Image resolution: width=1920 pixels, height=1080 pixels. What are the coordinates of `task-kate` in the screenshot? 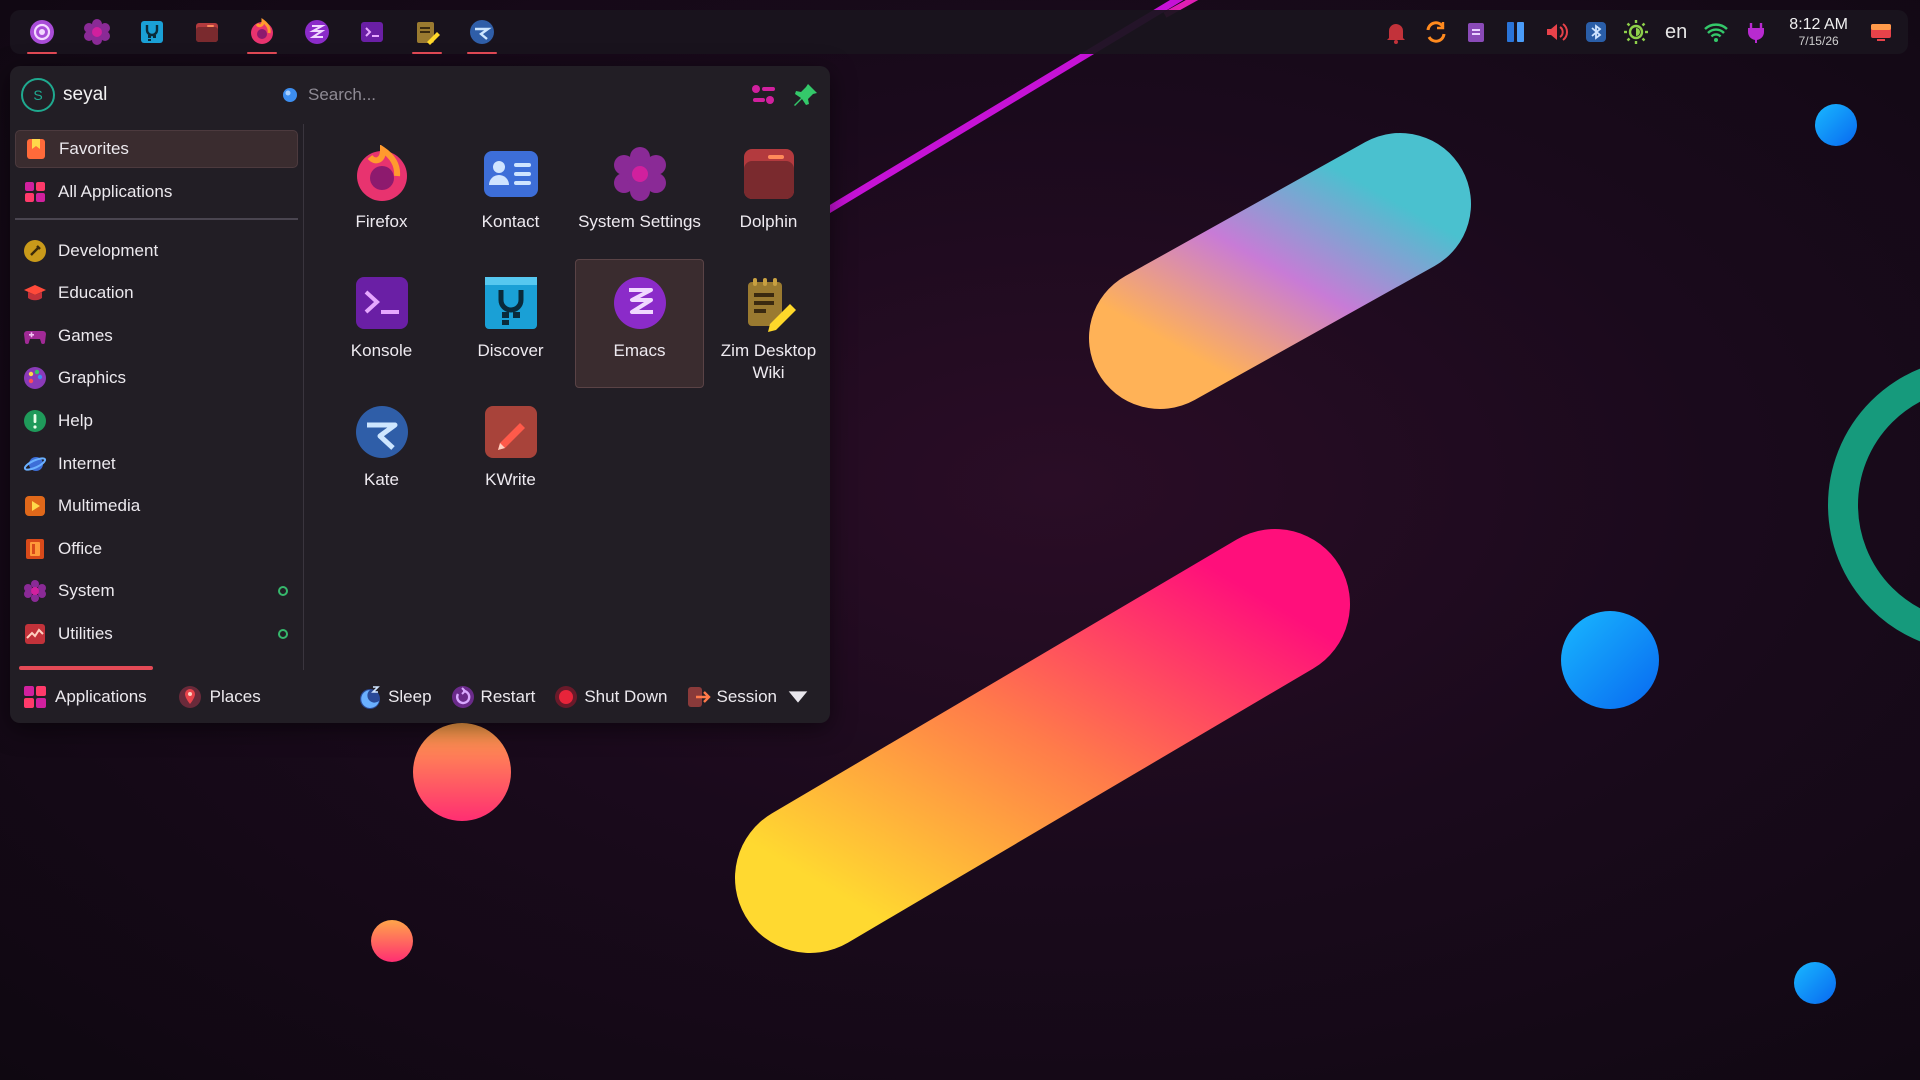 It's located at (482, 32).